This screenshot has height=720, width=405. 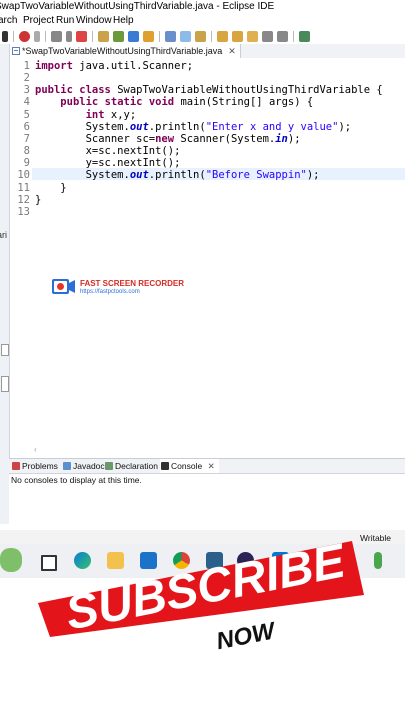 What do you see at coordinates (132, 283) in the screenshot?
I see `recorder-title: FAST SCREEN RECORDER` at bounding box center [132, 283].